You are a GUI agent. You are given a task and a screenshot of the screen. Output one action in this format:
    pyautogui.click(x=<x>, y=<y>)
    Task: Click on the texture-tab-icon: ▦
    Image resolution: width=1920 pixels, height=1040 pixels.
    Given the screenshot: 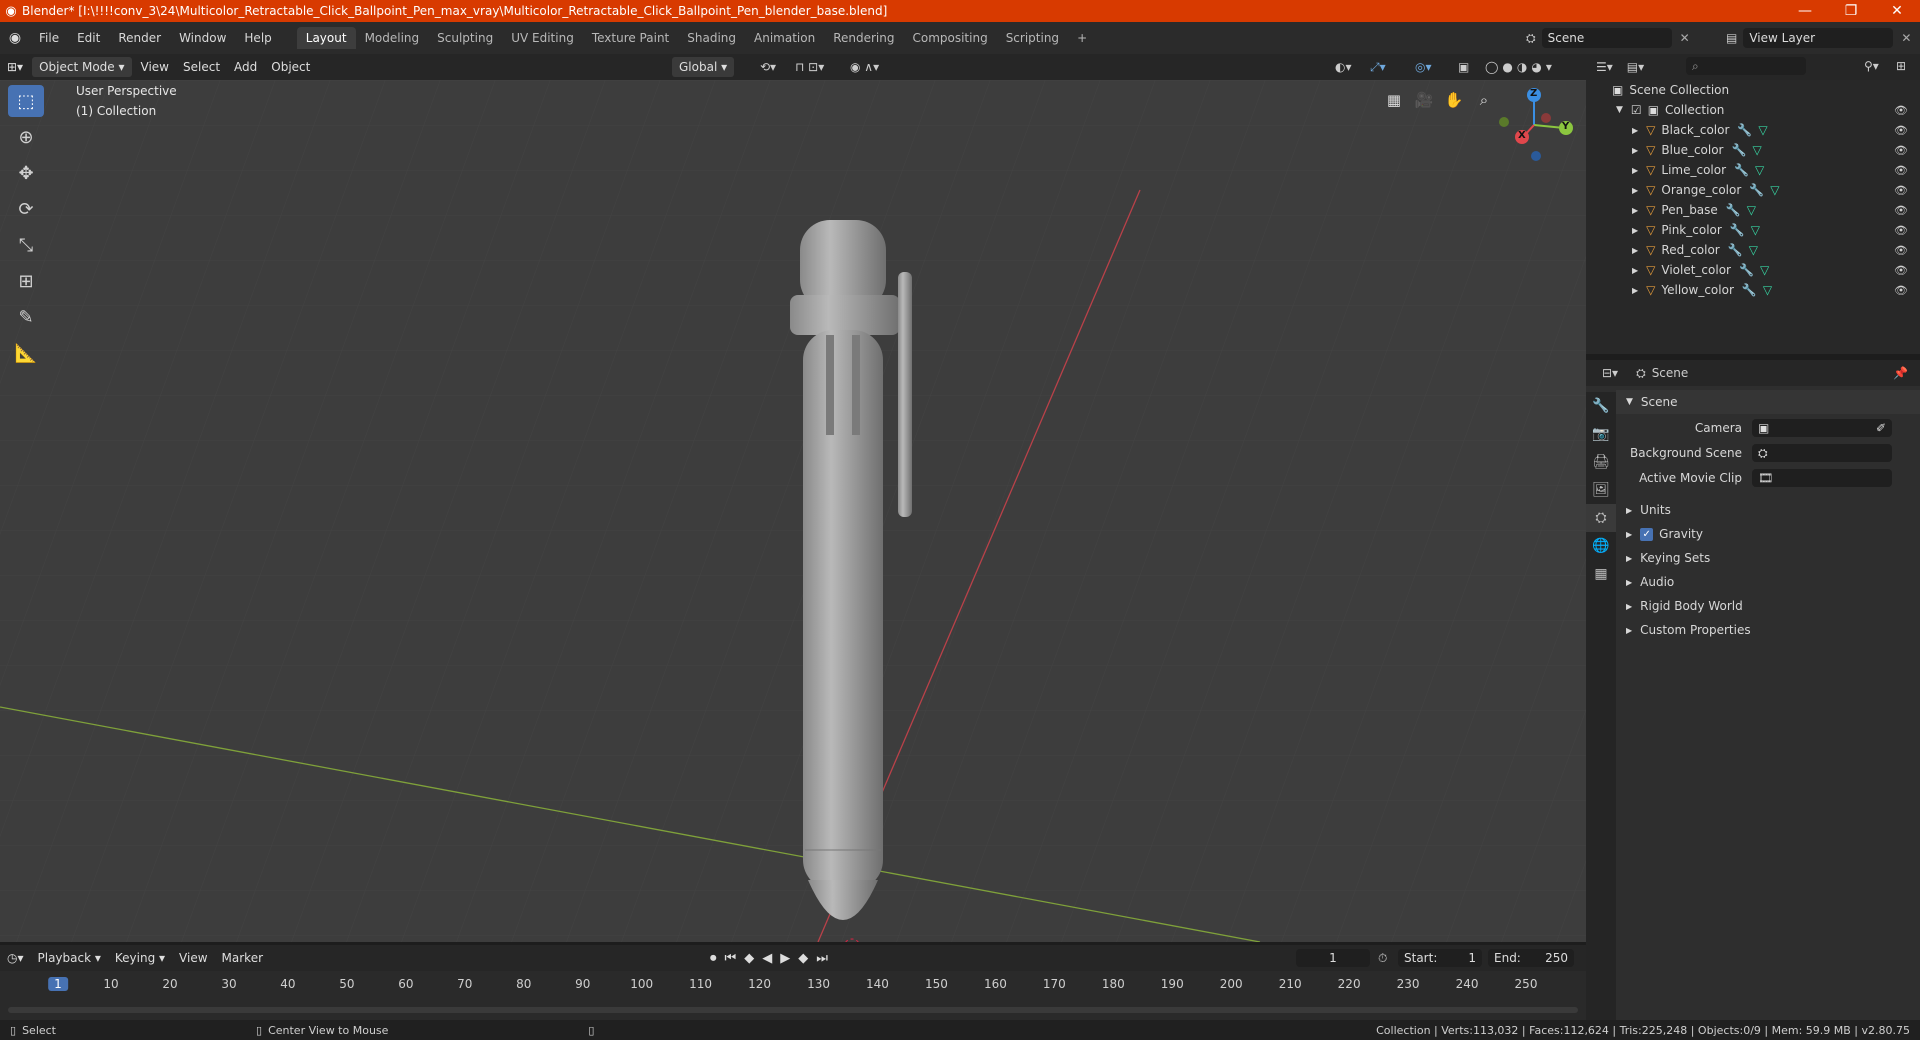 What is the action you would take?
    pyautogui.click(x=1601, y=574)
    